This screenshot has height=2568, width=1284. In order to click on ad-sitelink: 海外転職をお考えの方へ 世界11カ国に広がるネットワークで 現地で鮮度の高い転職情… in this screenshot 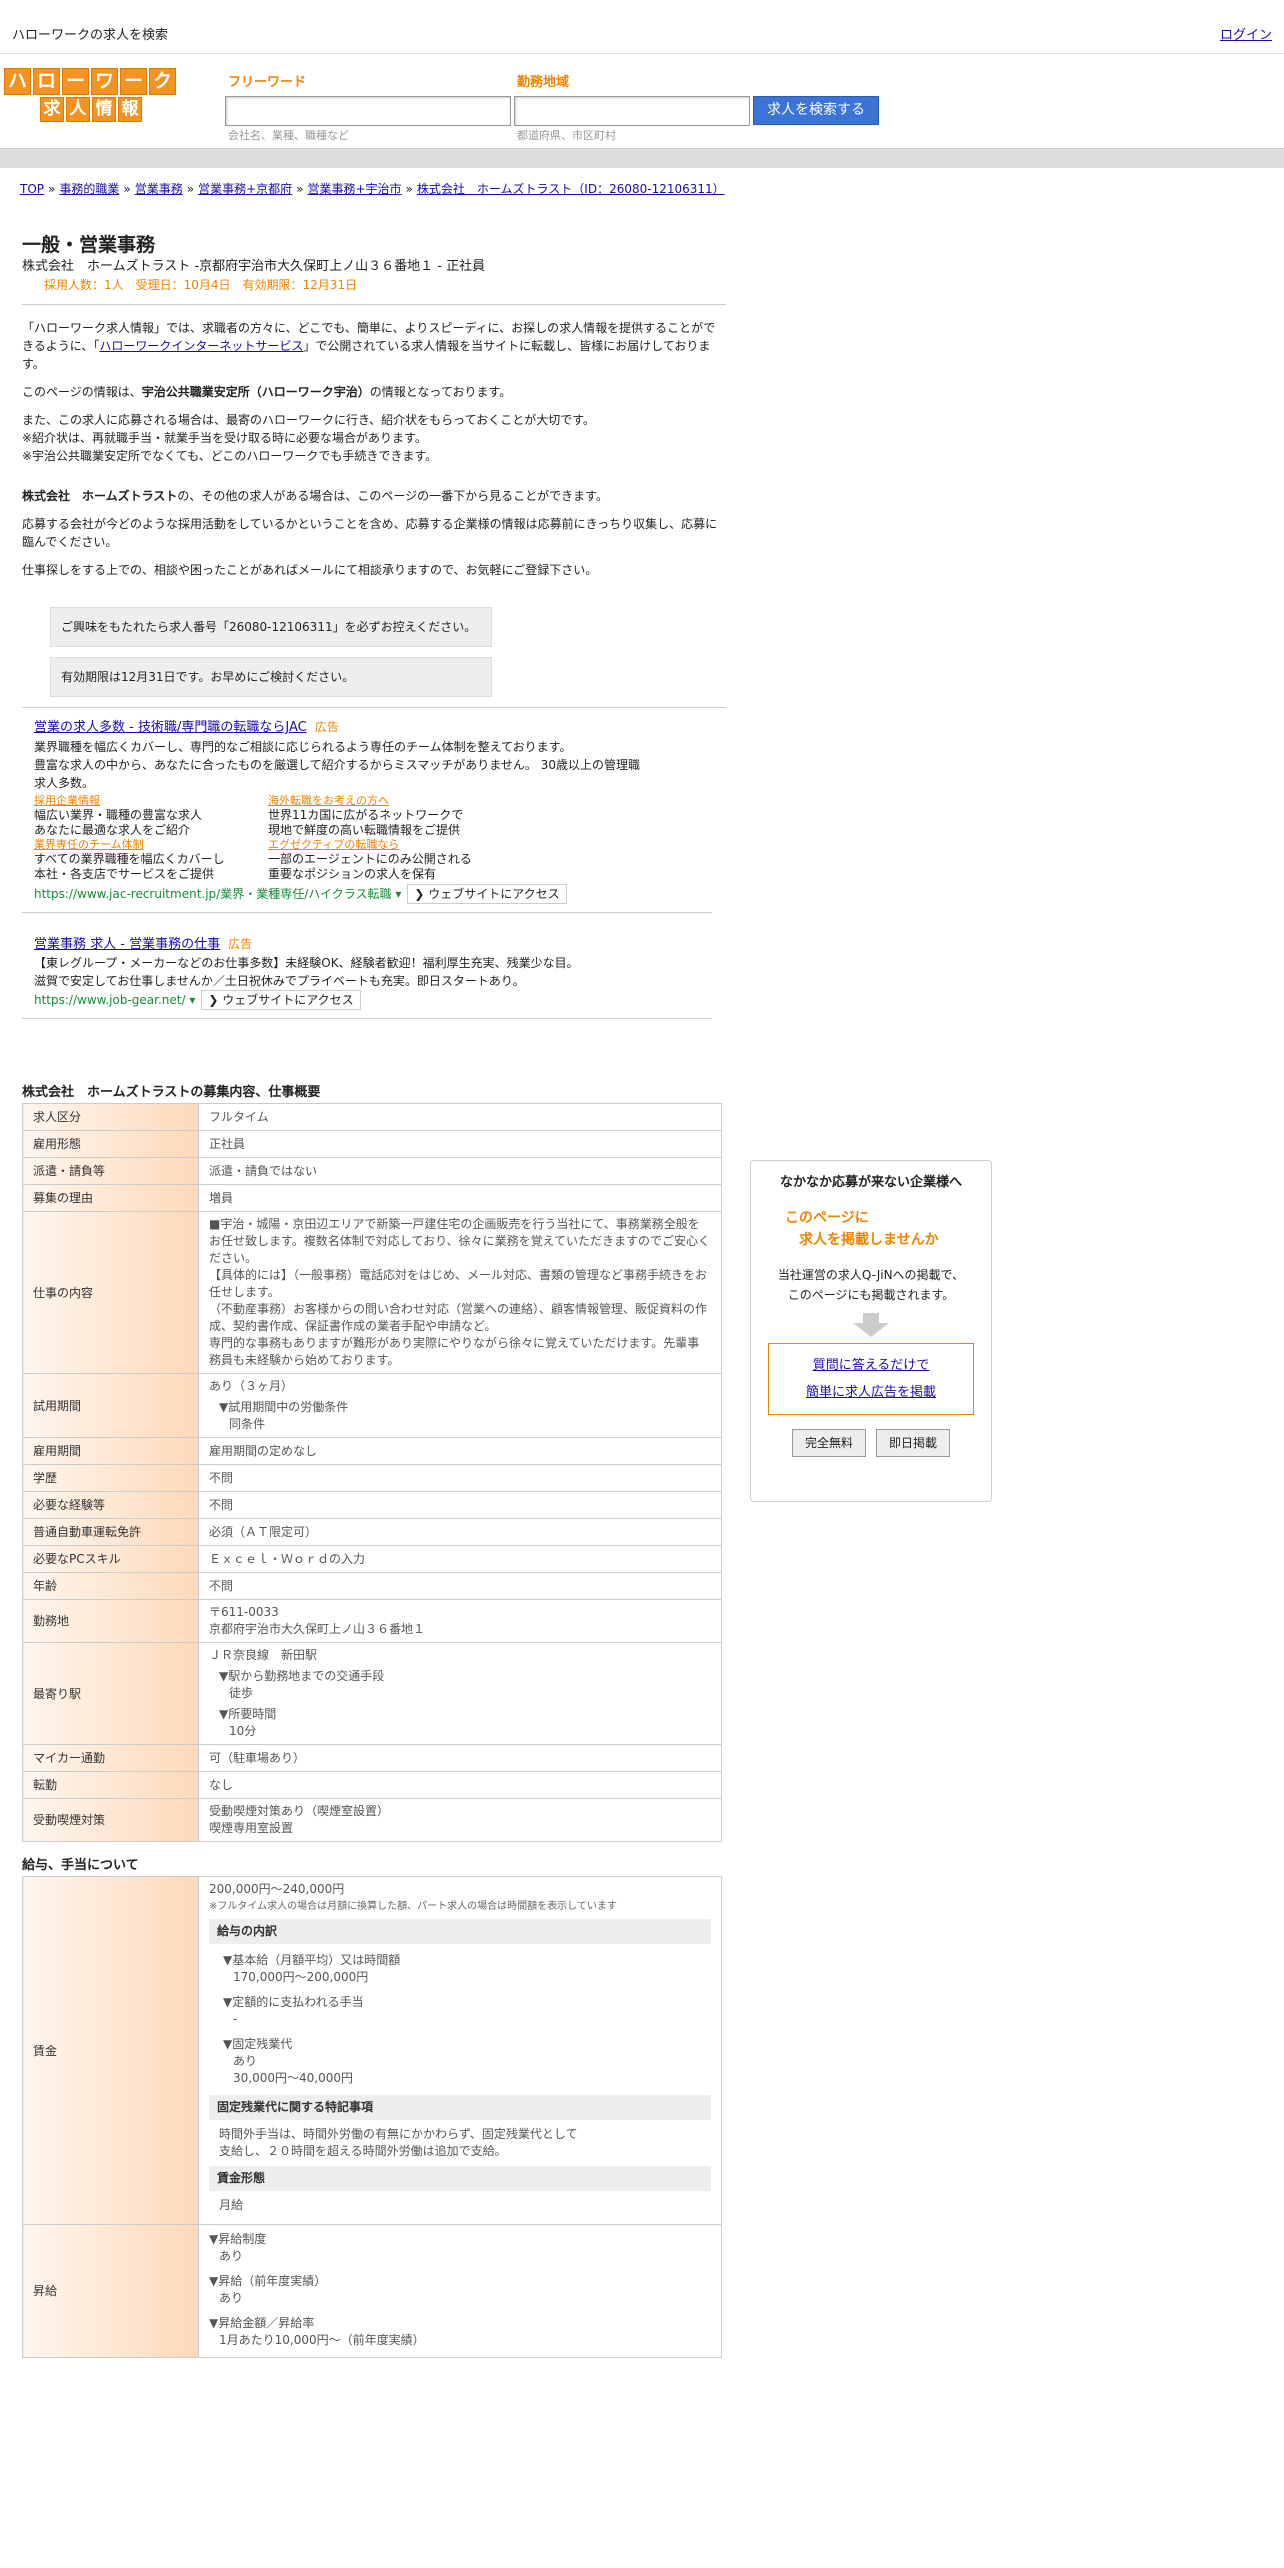, I will do `click(398, 816)`.